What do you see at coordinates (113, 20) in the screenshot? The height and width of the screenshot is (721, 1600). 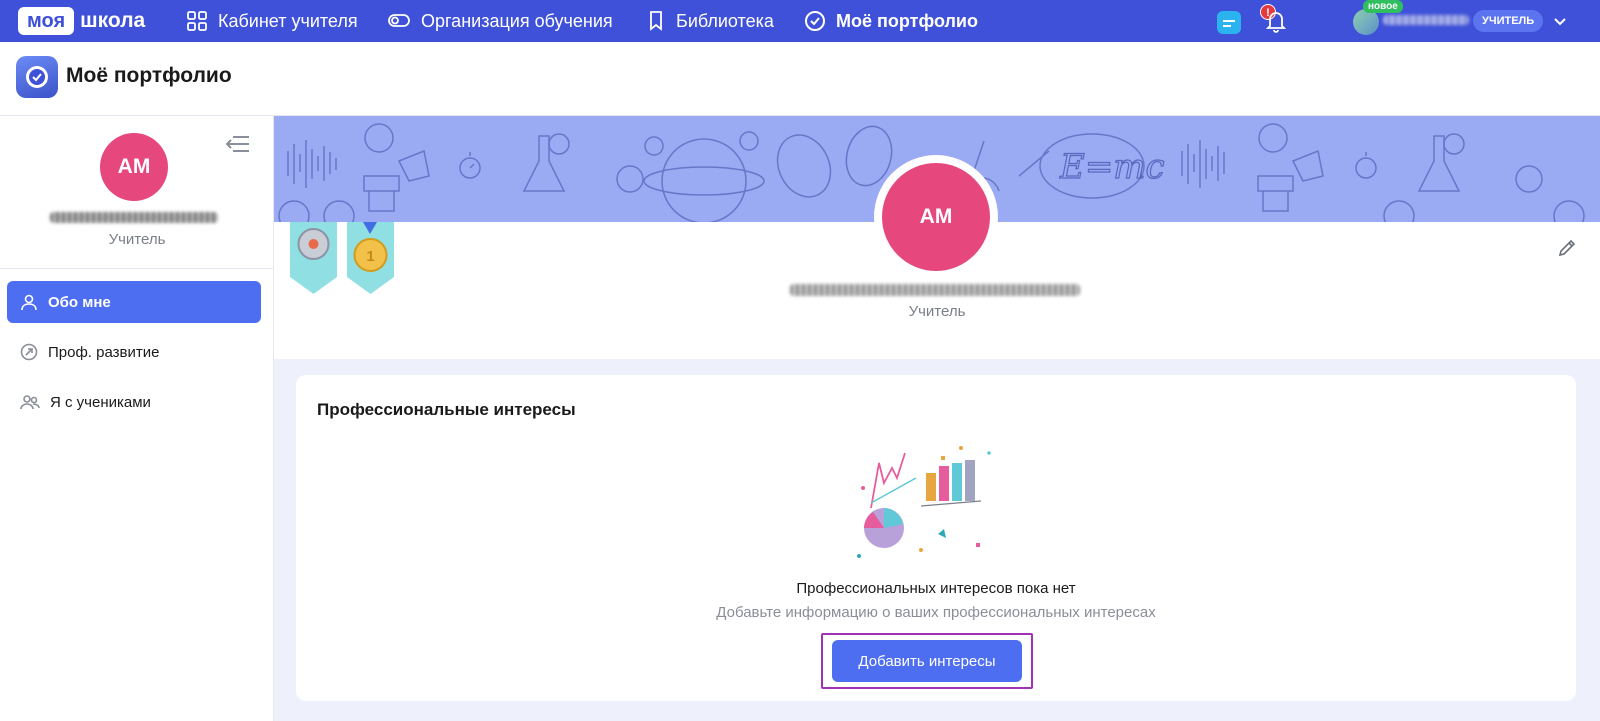 I see `logo-text: школа` at bounding box center [113, 20].